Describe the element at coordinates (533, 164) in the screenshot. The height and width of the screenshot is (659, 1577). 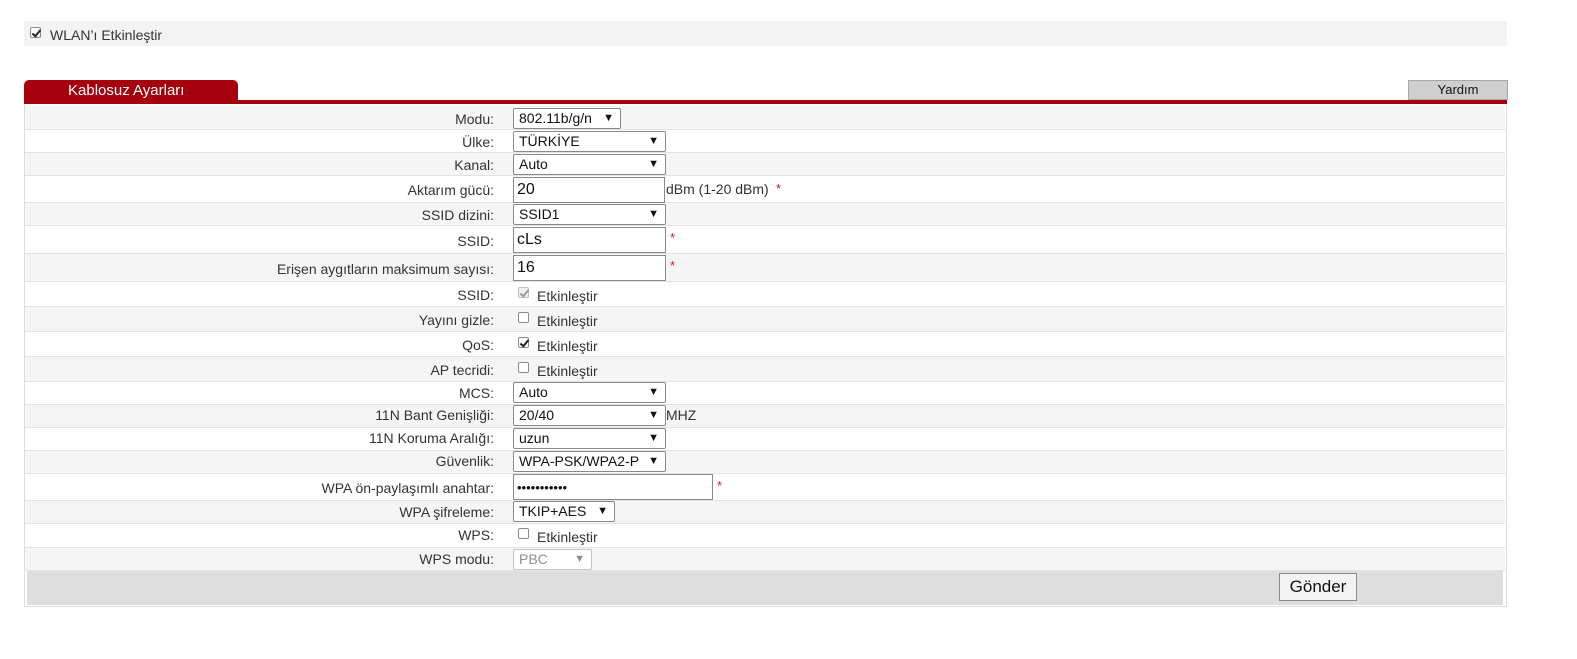
I see `channel-select-value: Auto` at that location.